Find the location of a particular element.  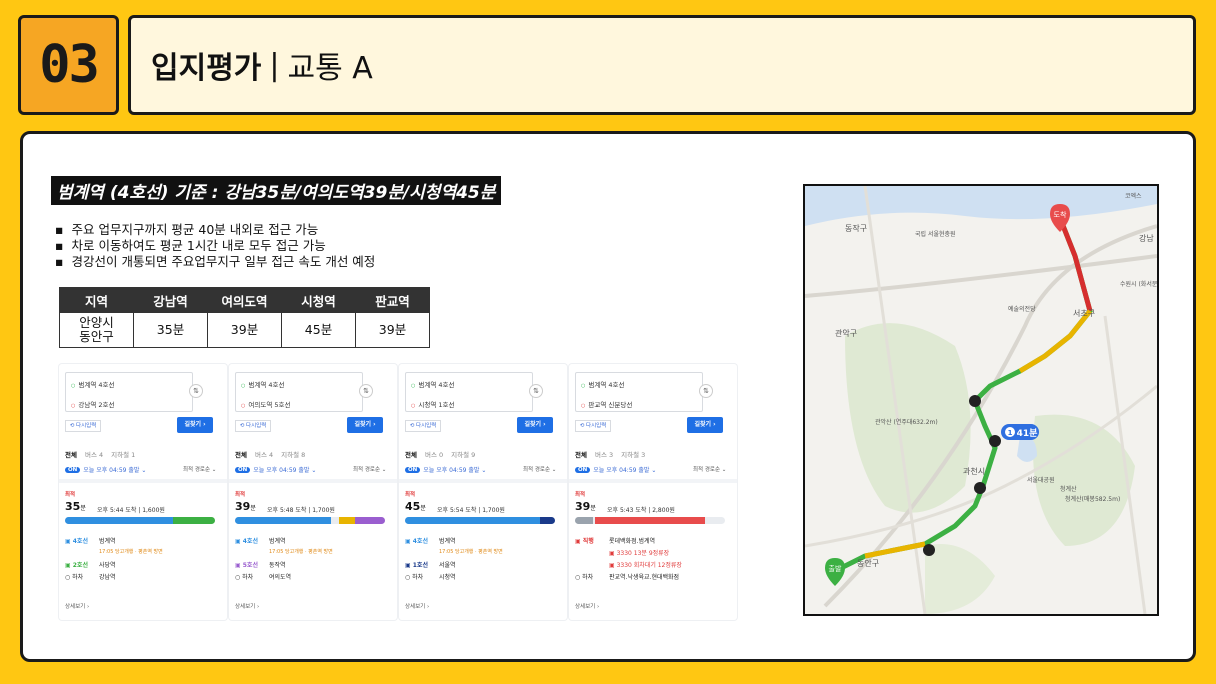

tab-bus: 버스 3 is located at coordinates (604, 454).